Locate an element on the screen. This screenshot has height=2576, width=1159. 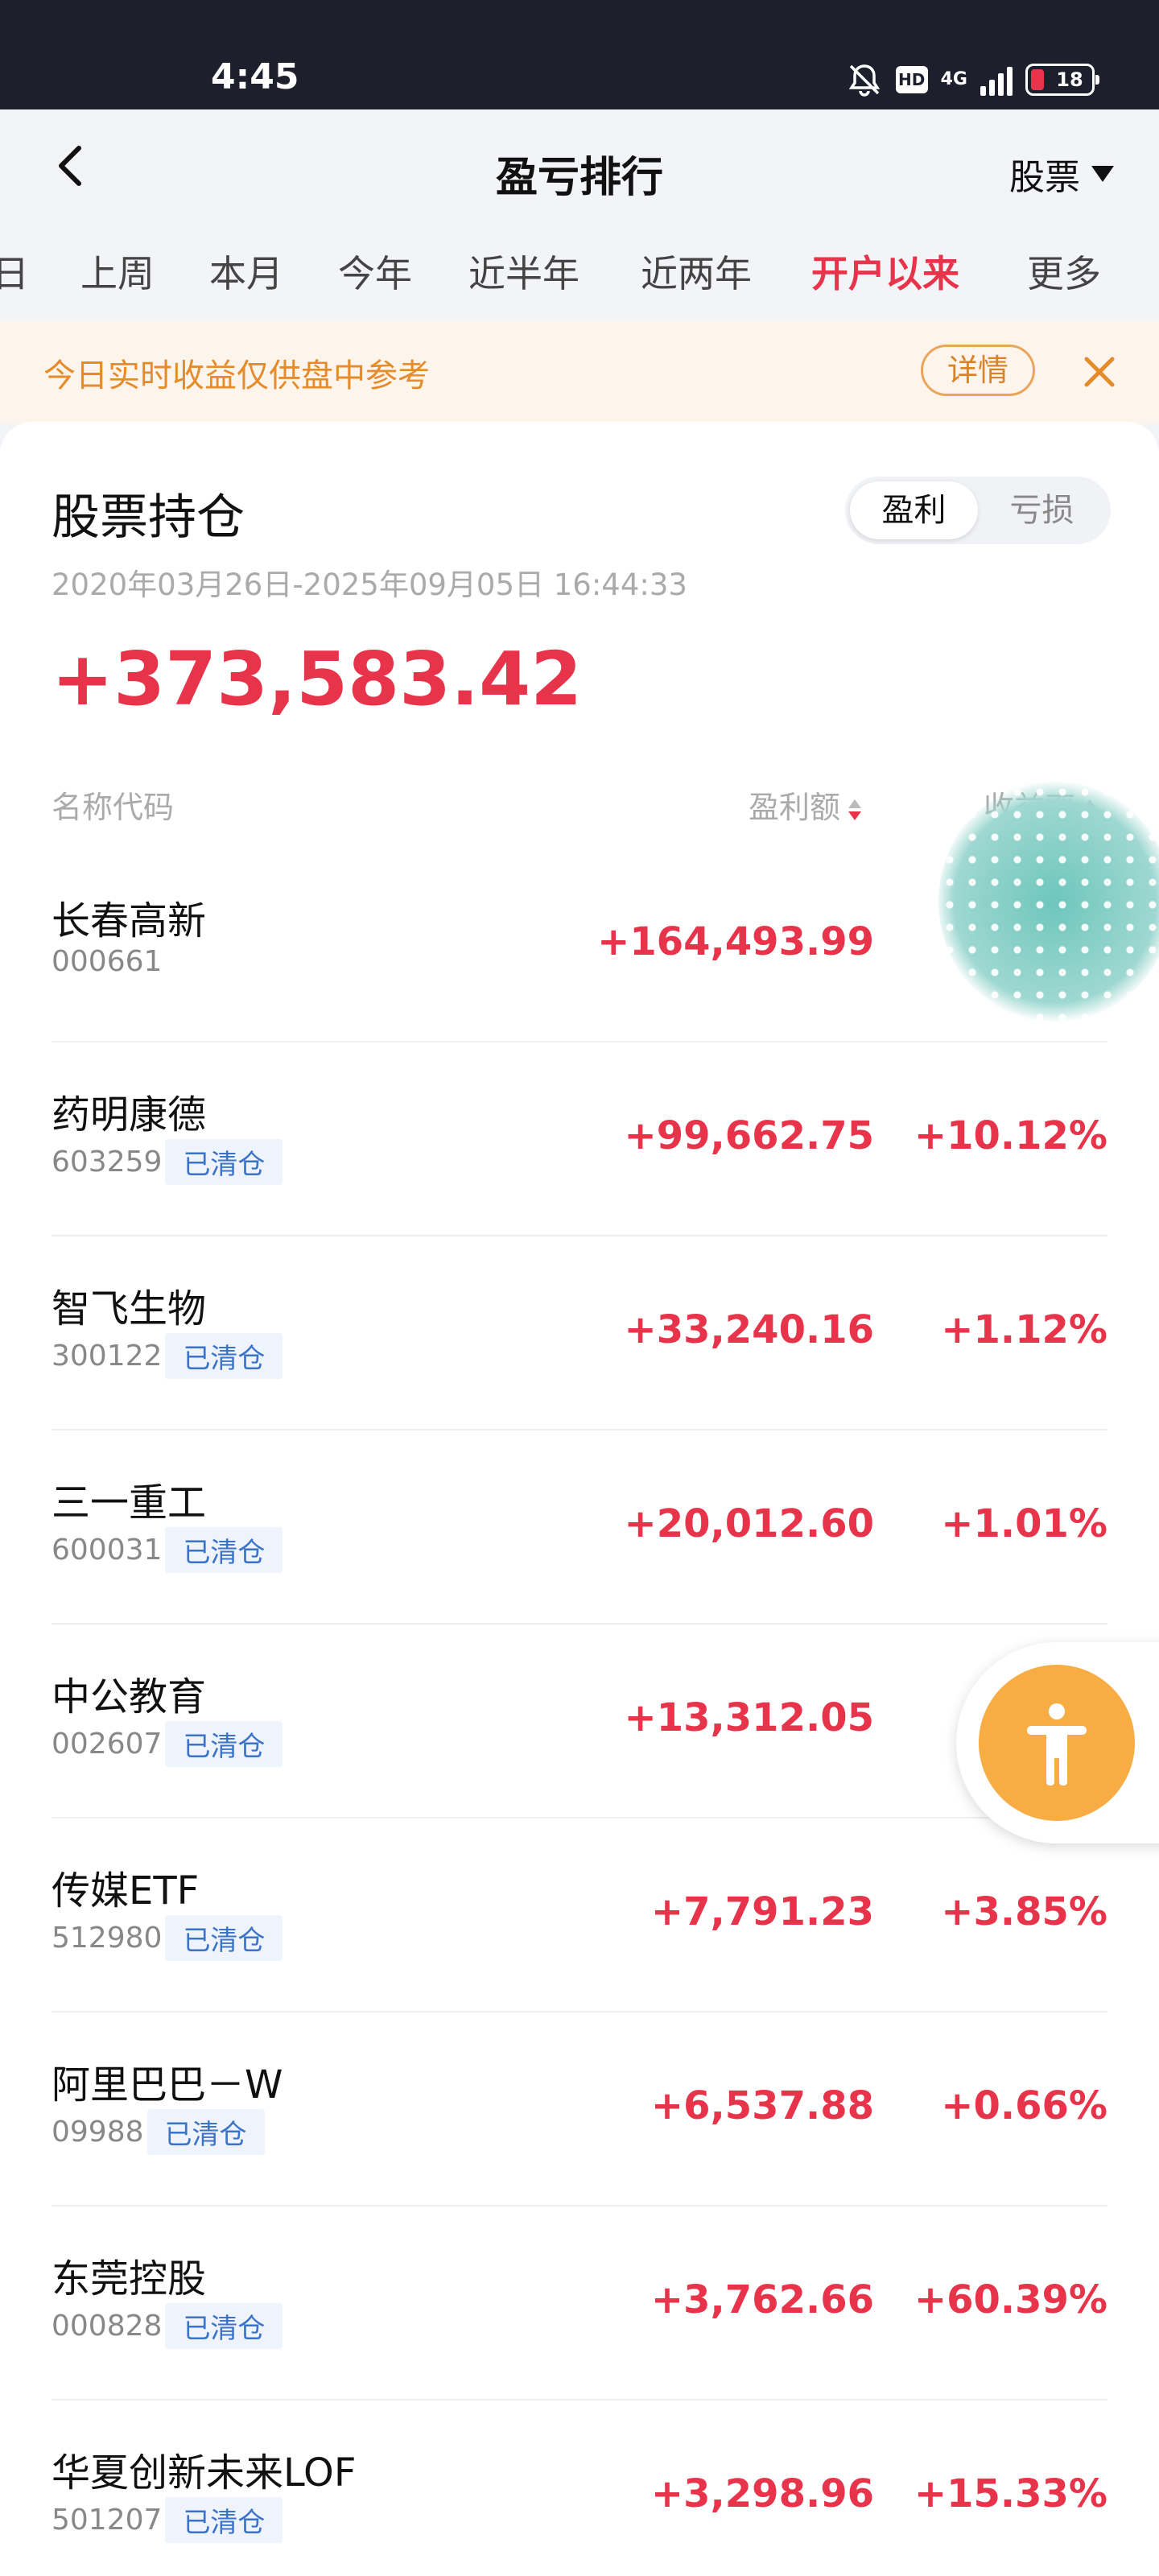
profit-rate: +1.01% is located at coordinates (1024, 1523).